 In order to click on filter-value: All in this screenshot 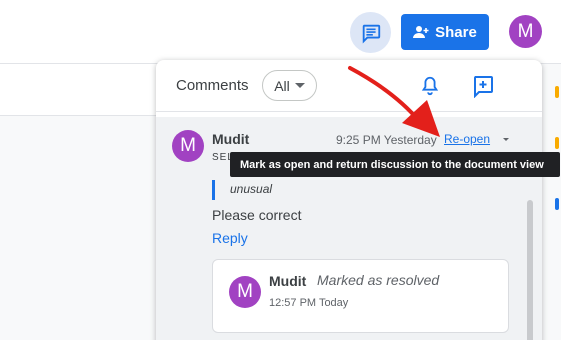, I will do `click(282, 85)`.